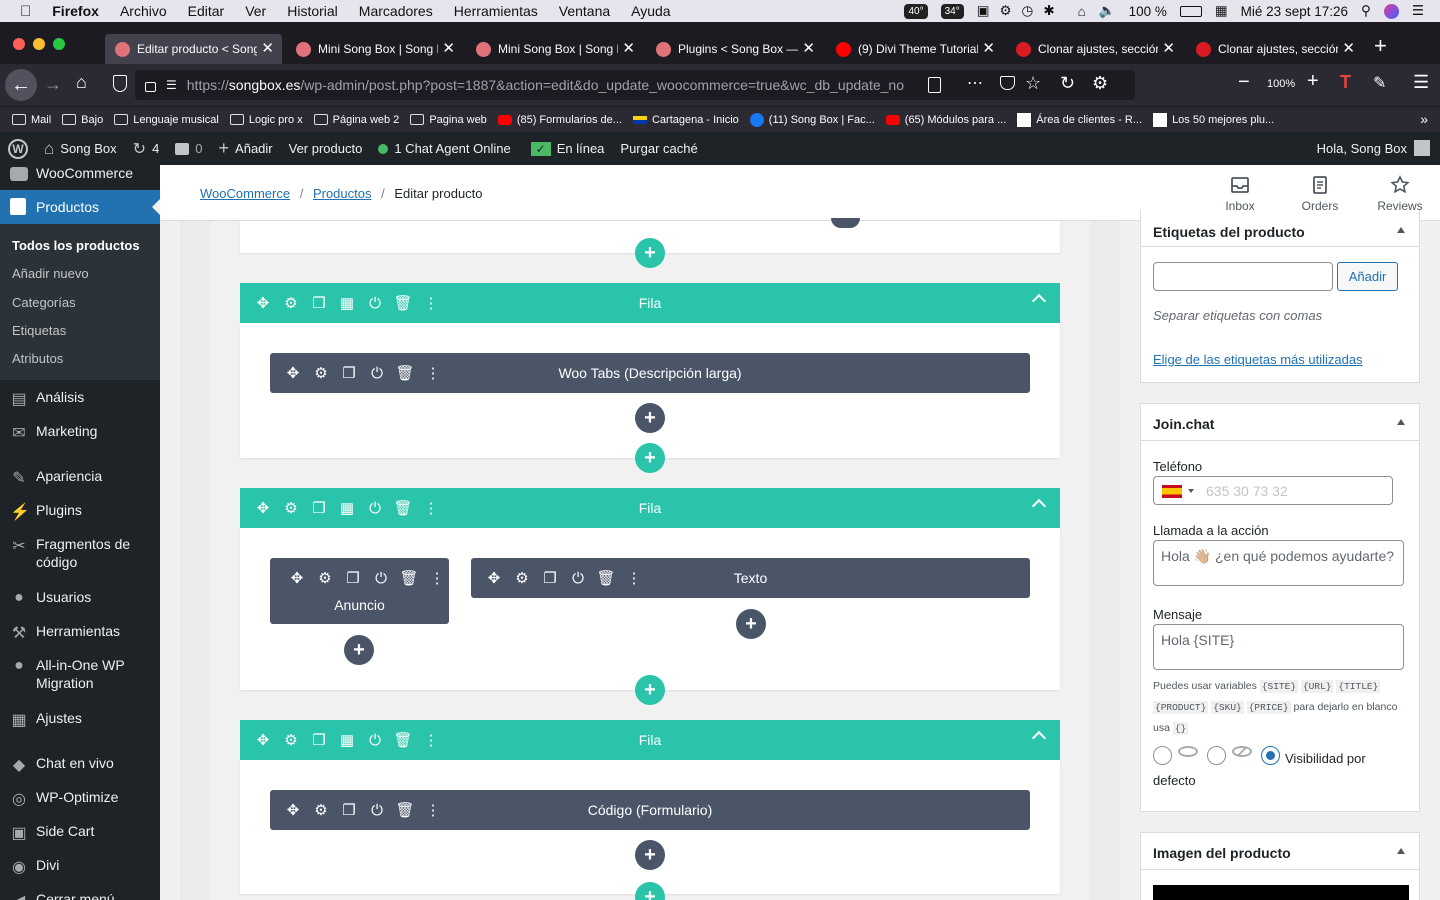 Image resolution: width=1440 pixels, height=900 pixels. What do you see at coordinates (19, 44) in the screenshot?
I see `window-close-button` at bounding box center [19, 44].